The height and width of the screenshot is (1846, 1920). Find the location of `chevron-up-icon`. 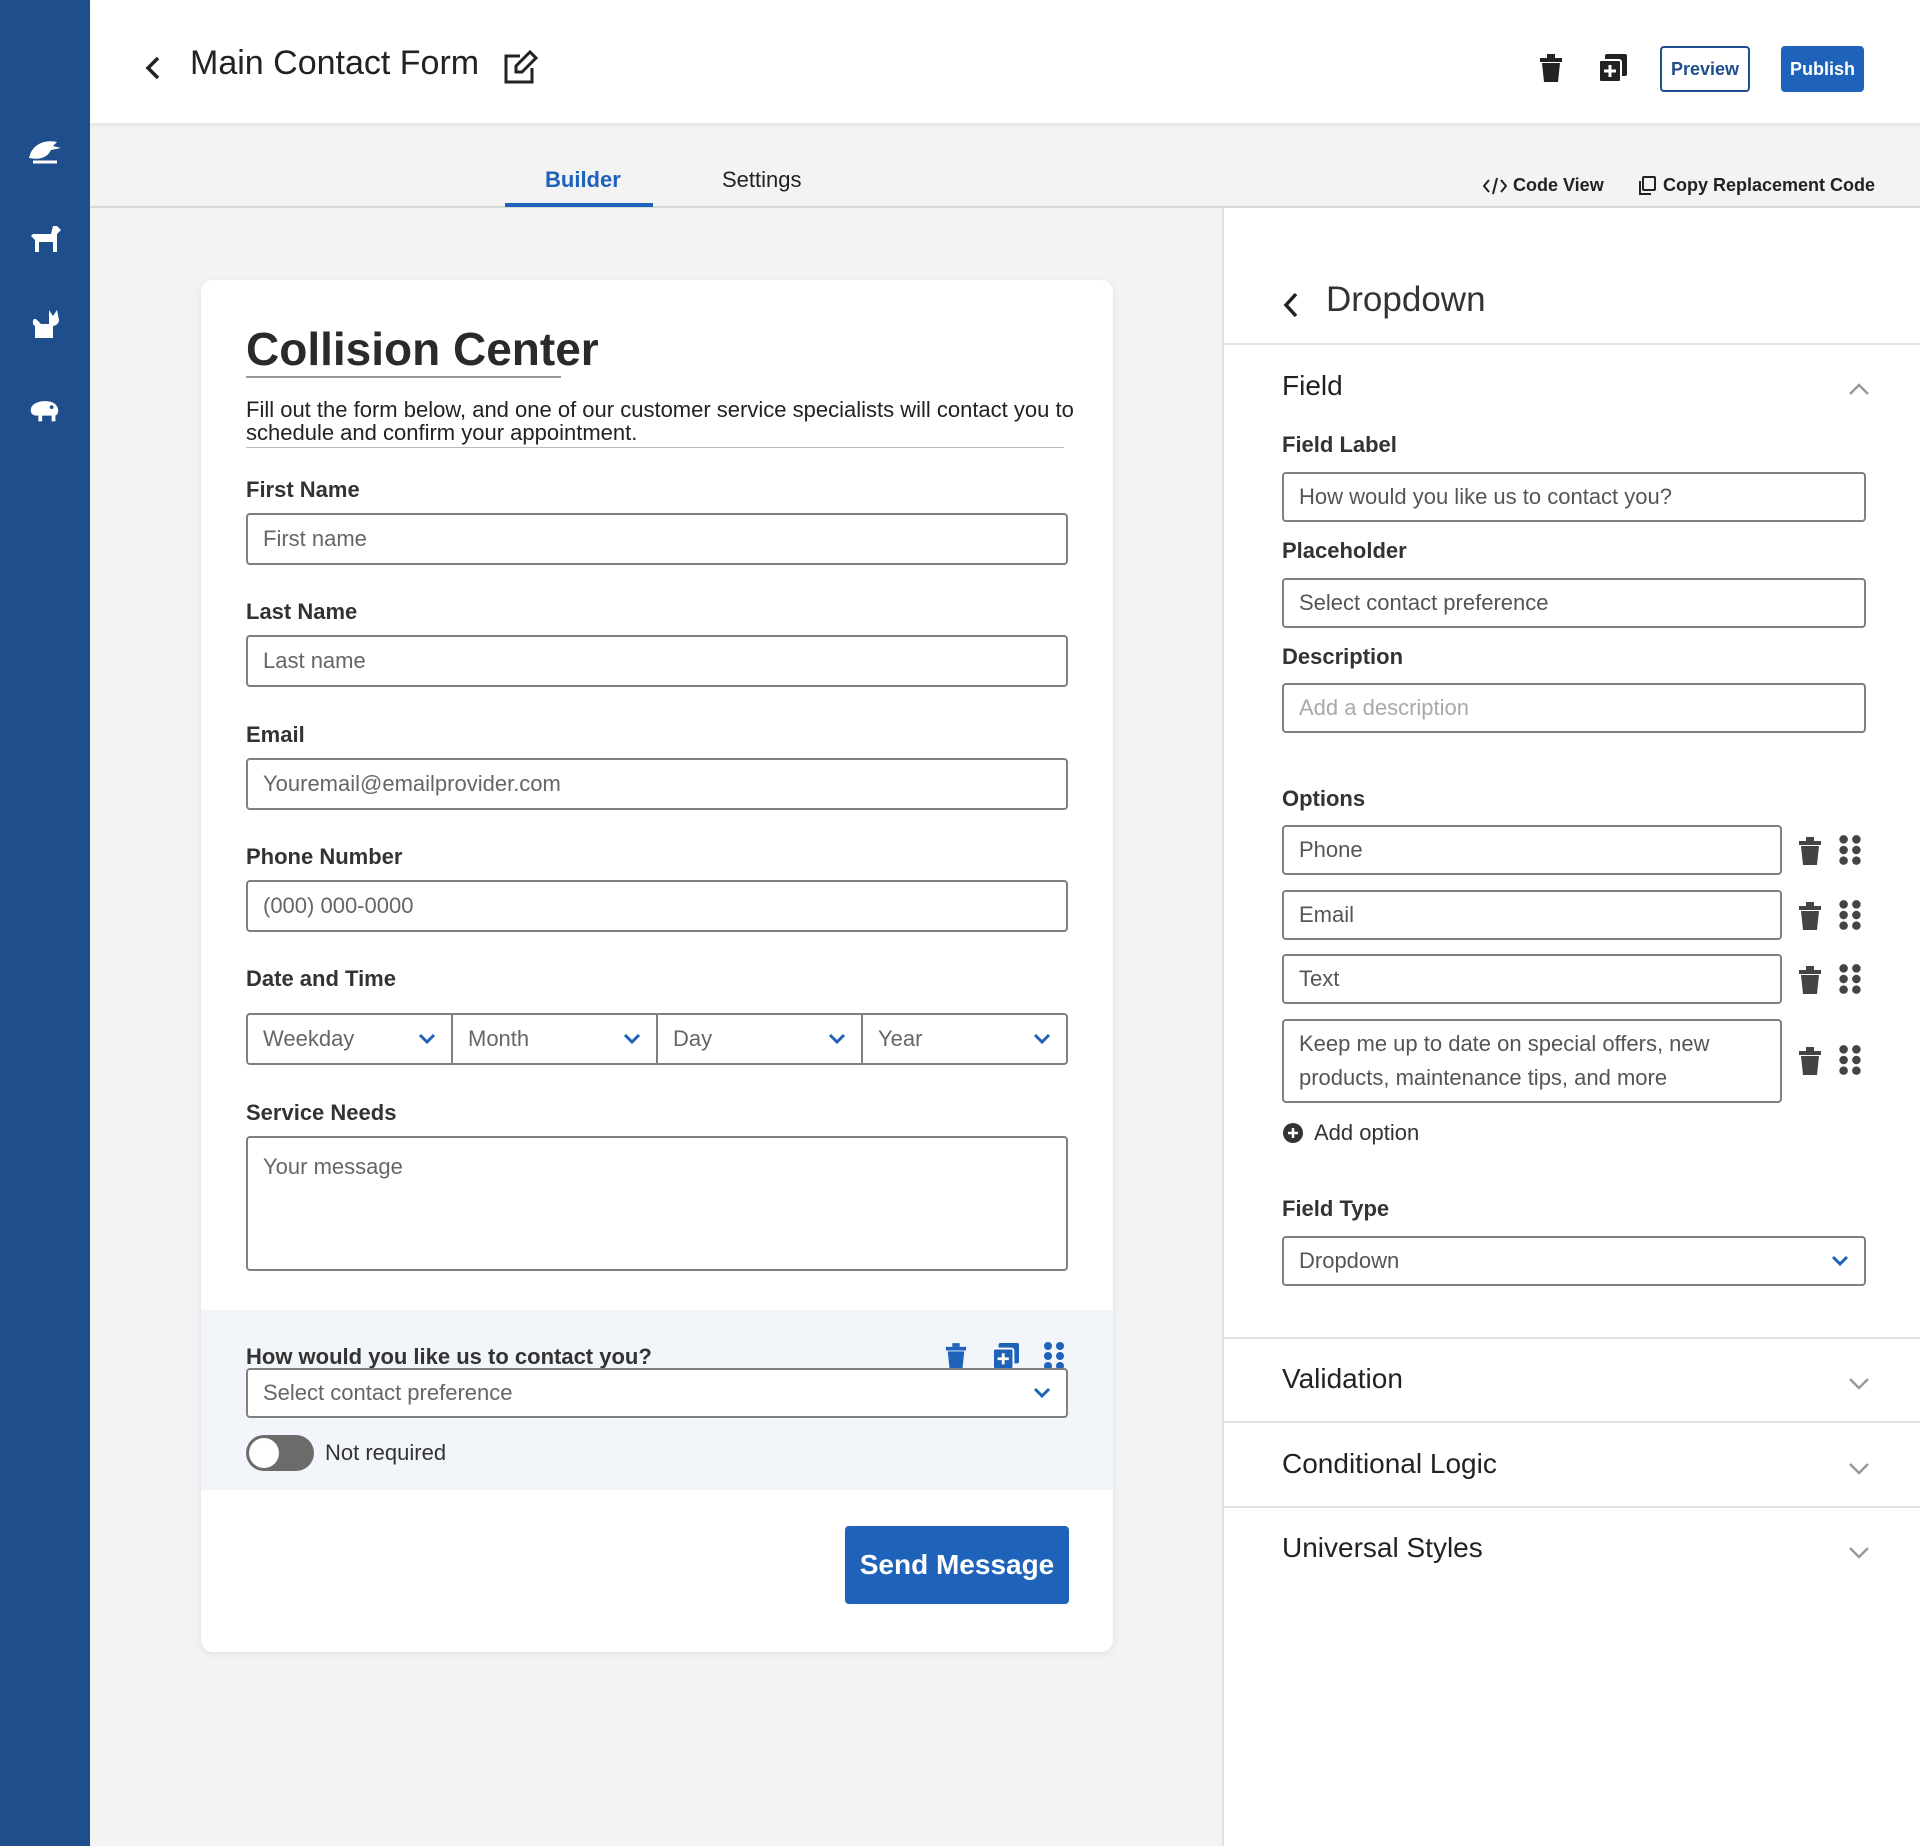

chevron-up-icon is located at coordinates (1859, 390).